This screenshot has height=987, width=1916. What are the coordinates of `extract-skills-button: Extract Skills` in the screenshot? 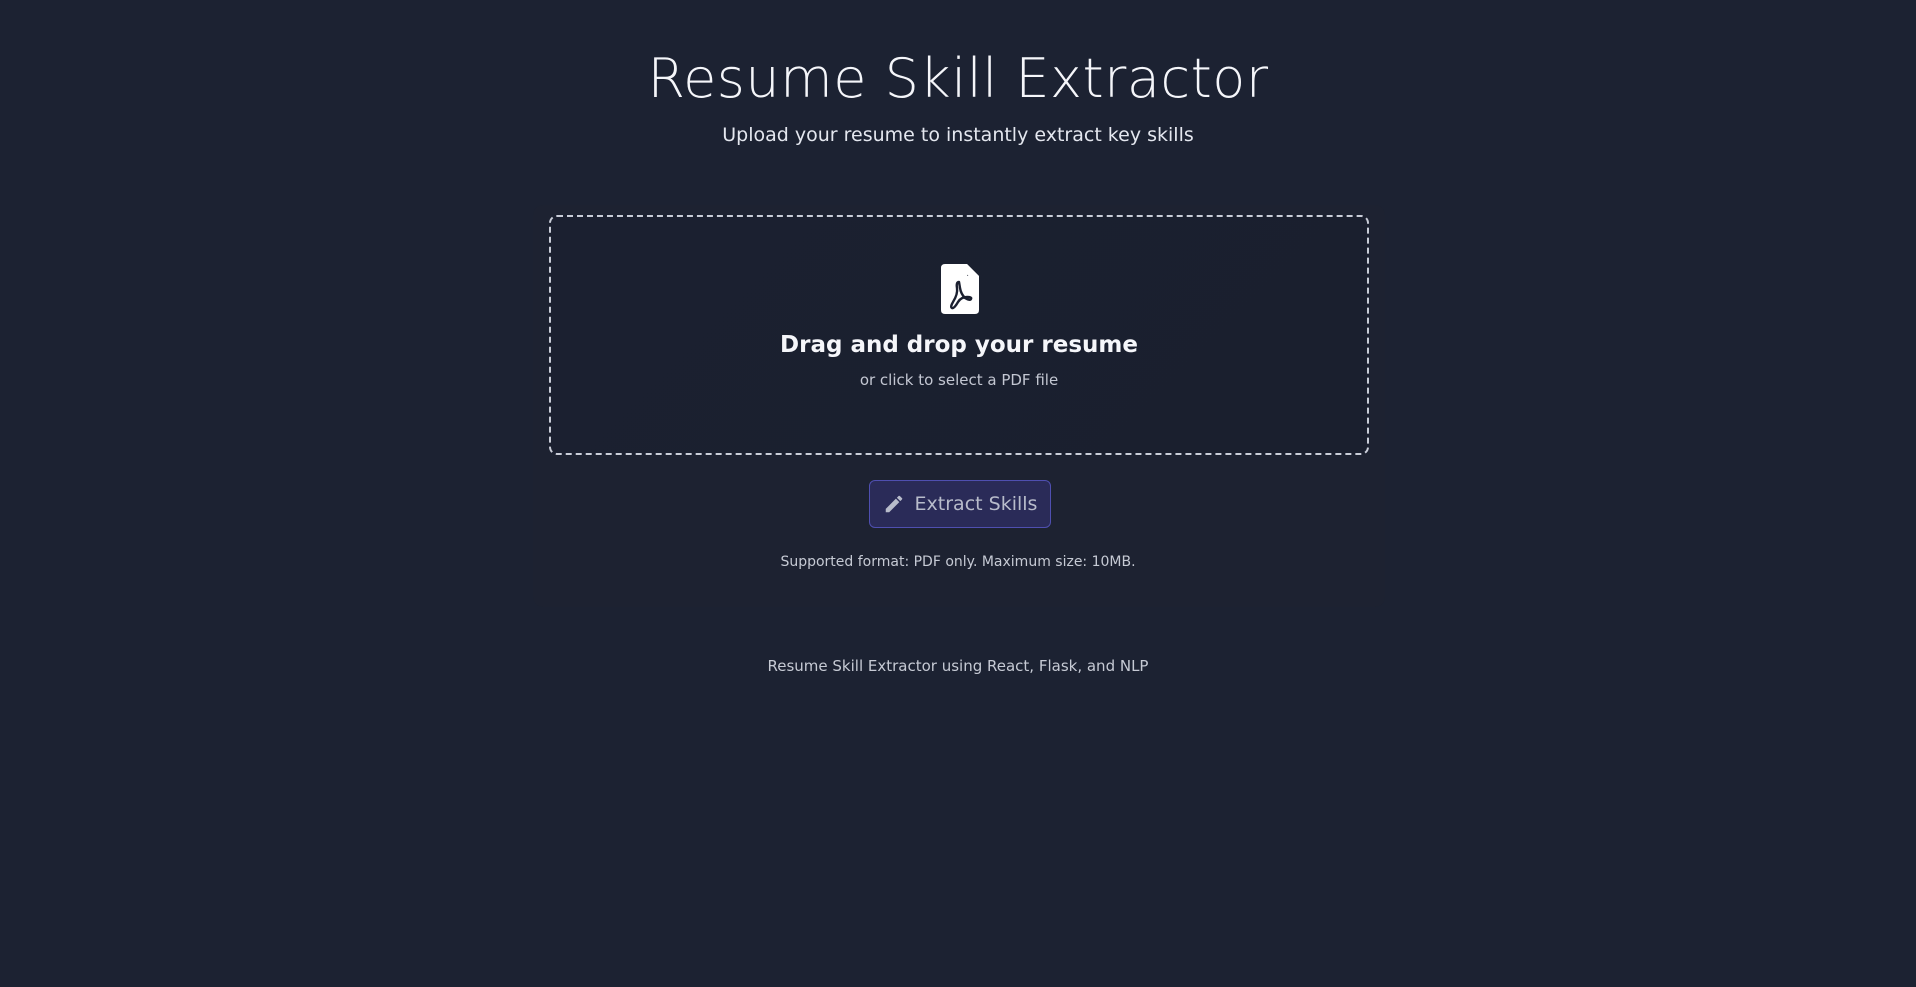 It's located at (960, 504).